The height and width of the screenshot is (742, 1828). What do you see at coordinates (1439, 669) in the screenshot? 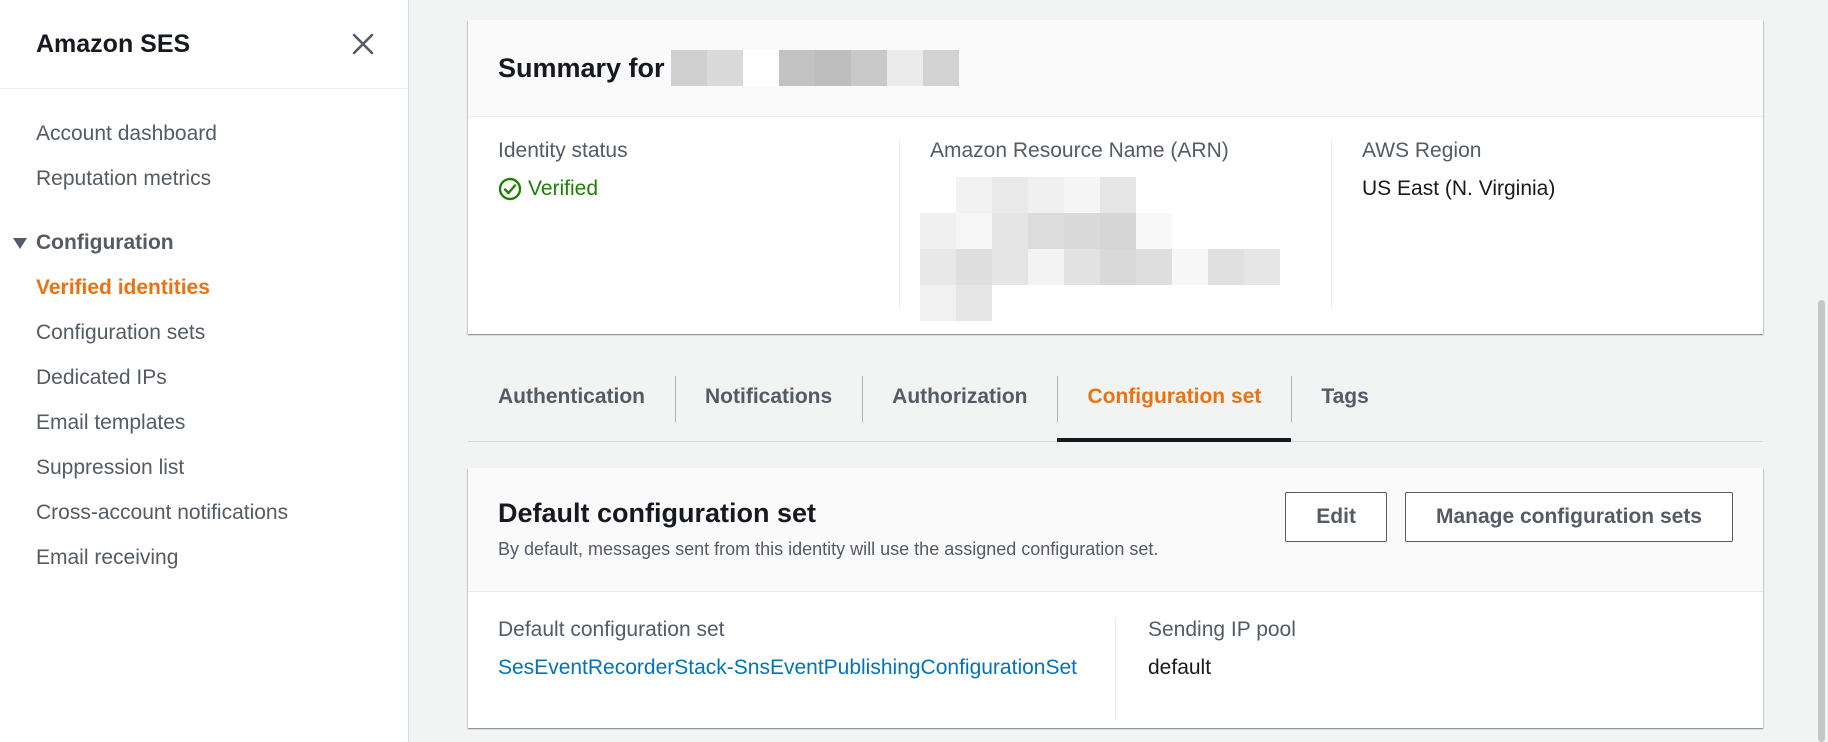
I see `ip-pool-column: Sending IP pool default` at bounding box center [1439, 669].